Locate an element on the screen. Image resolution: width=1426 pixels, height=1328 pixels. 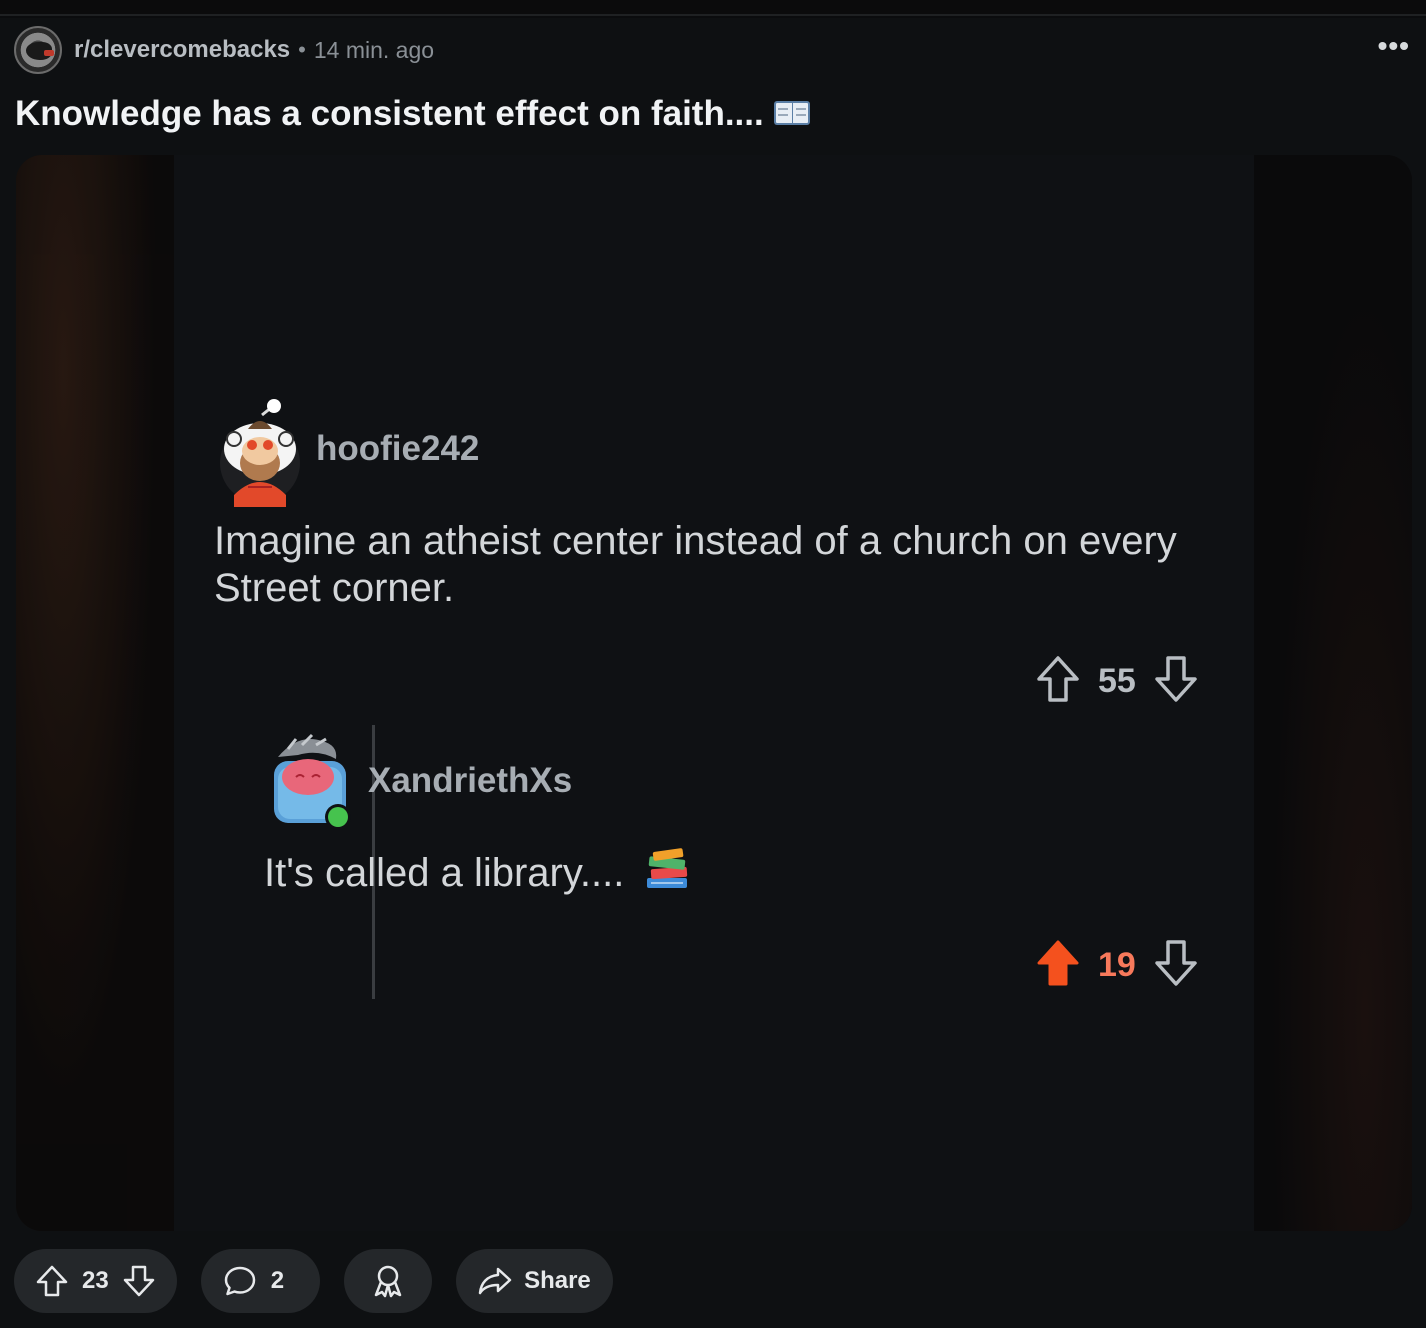
books-icon is located at coordinates (667, 875).